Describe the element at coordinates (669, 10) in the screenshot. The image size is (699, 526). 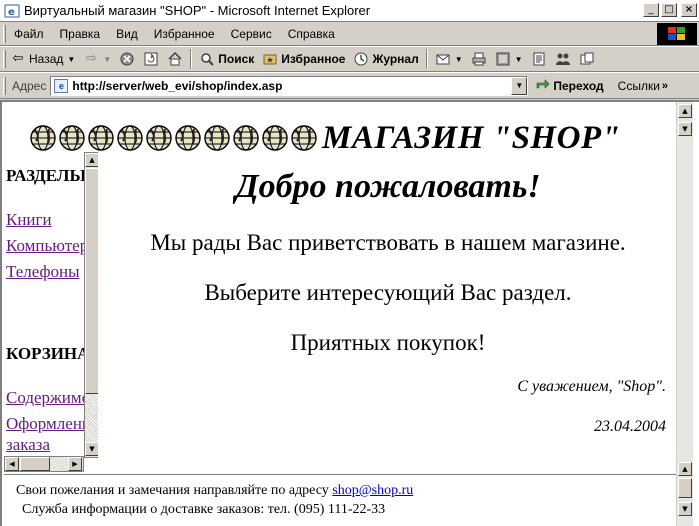
I see `maximize-button: □` at that location.